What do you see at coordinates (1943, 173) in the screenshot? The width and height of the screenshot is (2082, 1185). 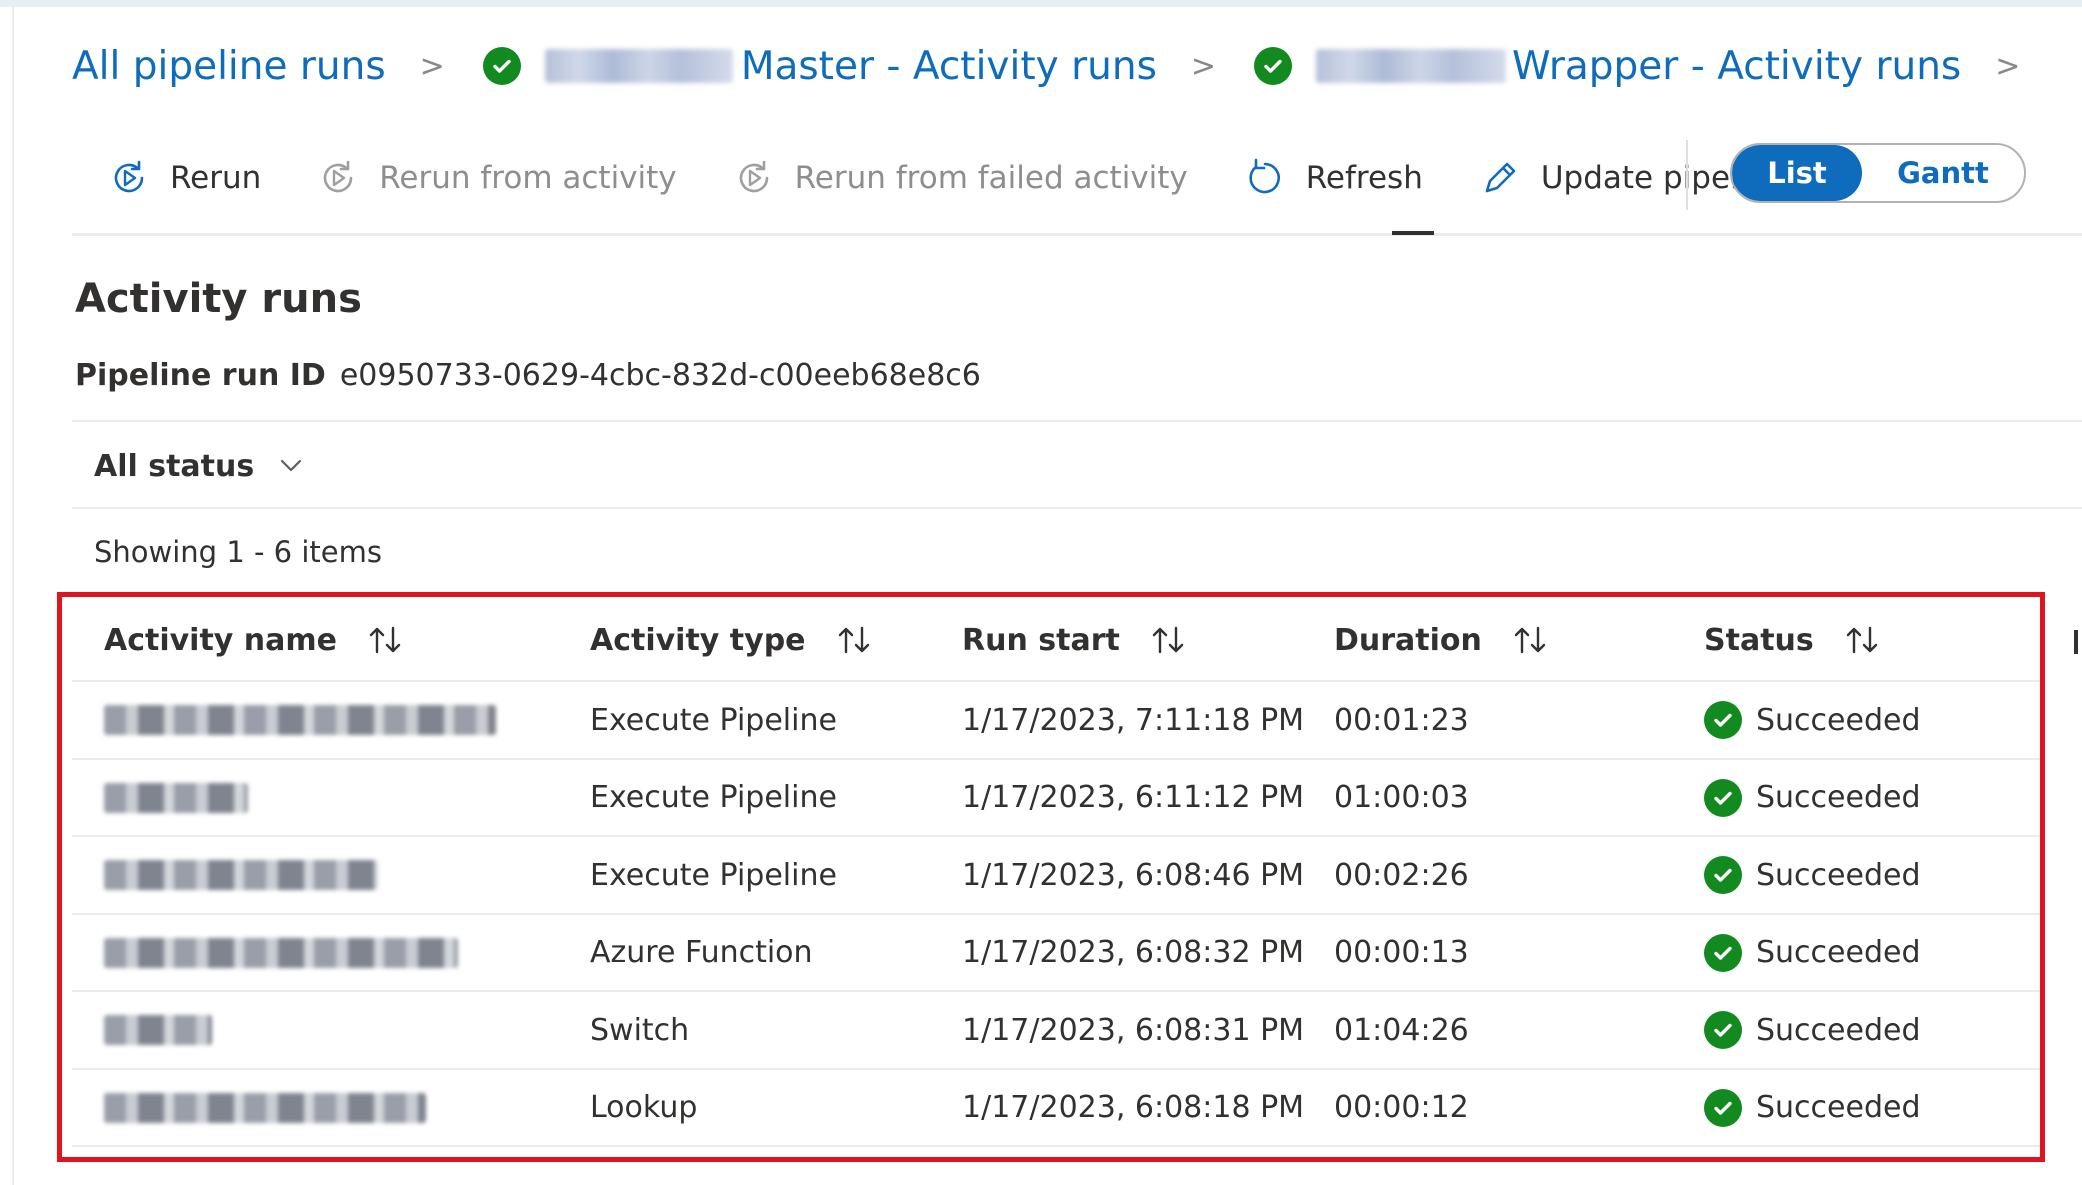 I see `view-gantt-option: Gantt` at bounding box center [1943, 173].